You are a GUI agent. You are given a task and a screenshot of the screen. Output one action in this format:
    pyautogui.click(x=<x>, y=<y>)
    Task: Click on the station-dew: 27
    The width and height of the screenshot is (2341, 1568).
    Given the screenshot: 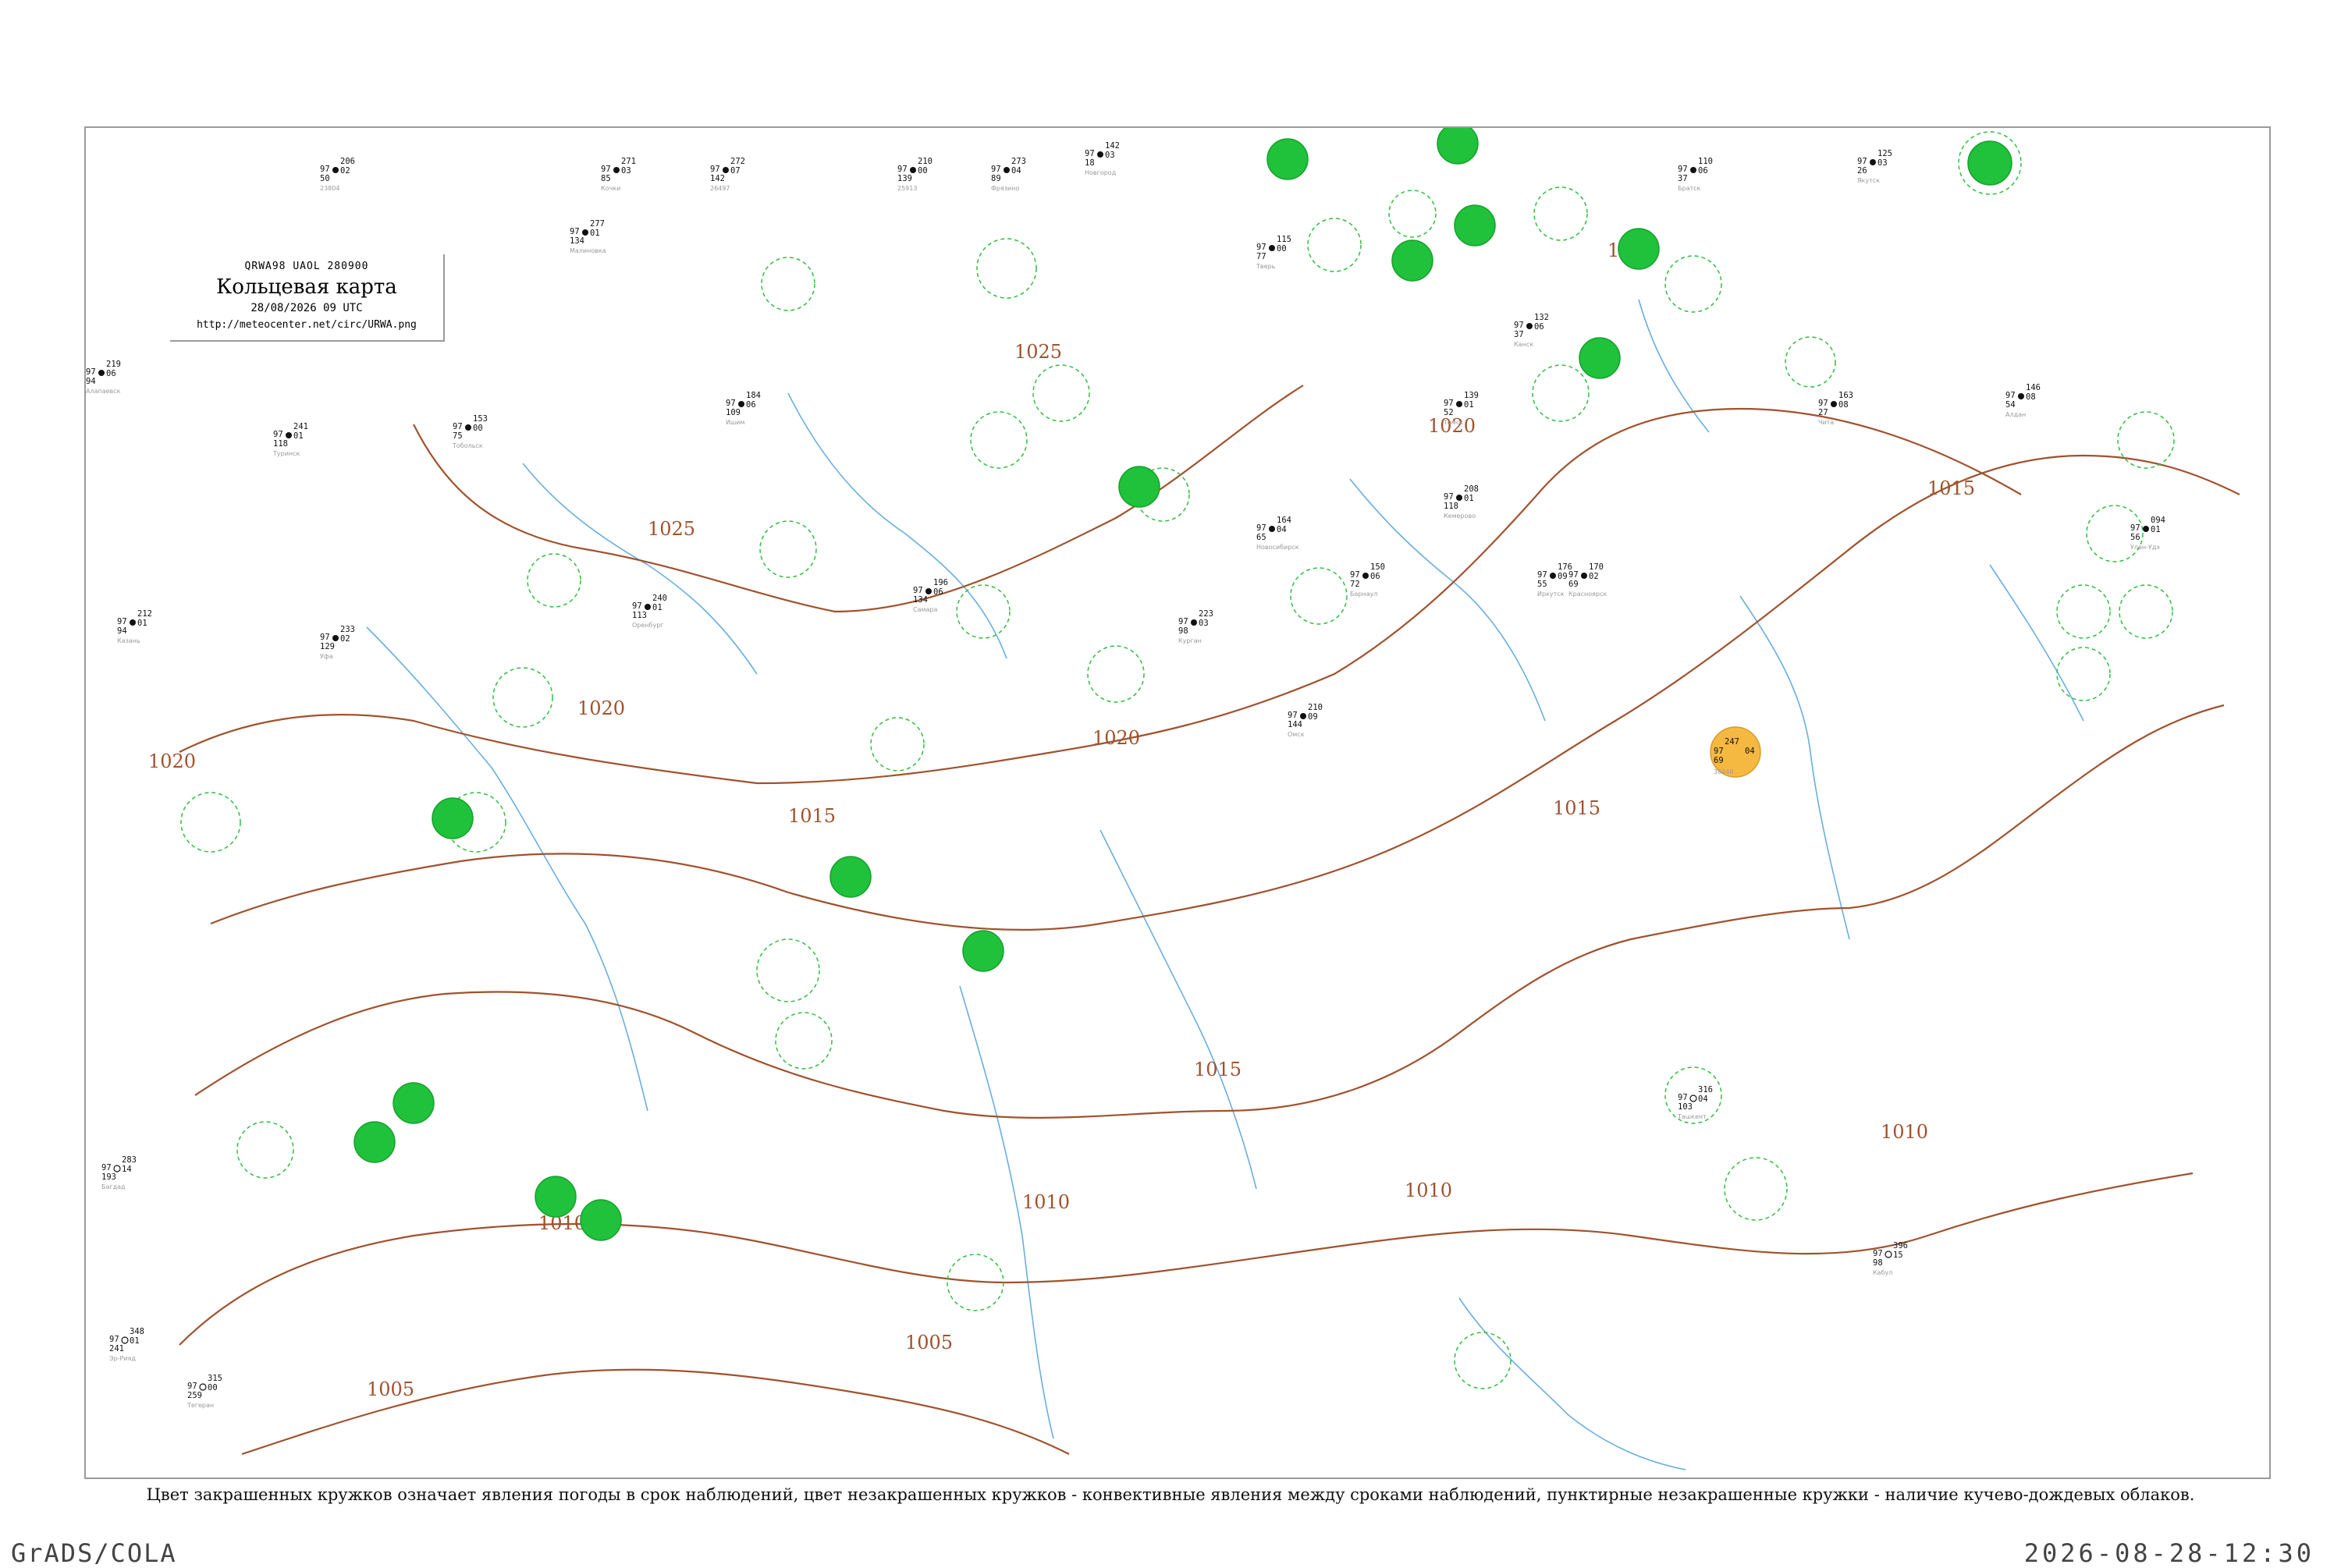 What is the action you would take?
    pyautogui.click(x=1823, y=413)
    